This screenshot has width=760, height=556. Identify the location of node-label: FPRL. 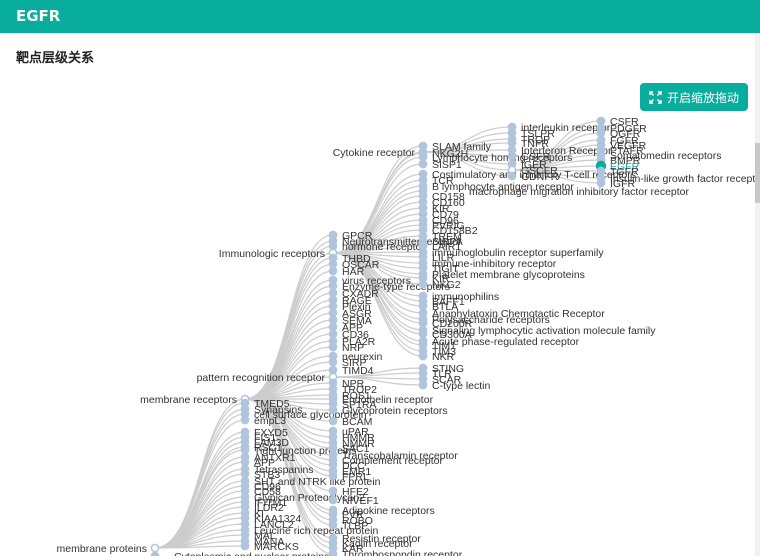
(355, 477).